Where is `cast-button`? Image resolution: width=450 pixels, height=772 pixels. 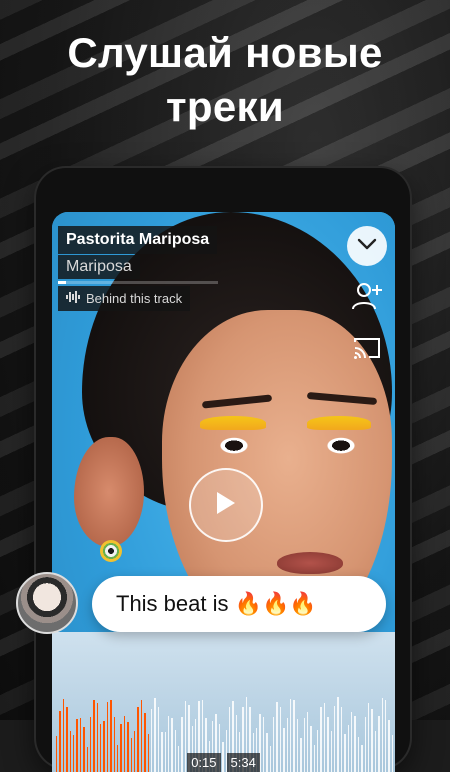 cast-button is located at coordinates (367, 350).